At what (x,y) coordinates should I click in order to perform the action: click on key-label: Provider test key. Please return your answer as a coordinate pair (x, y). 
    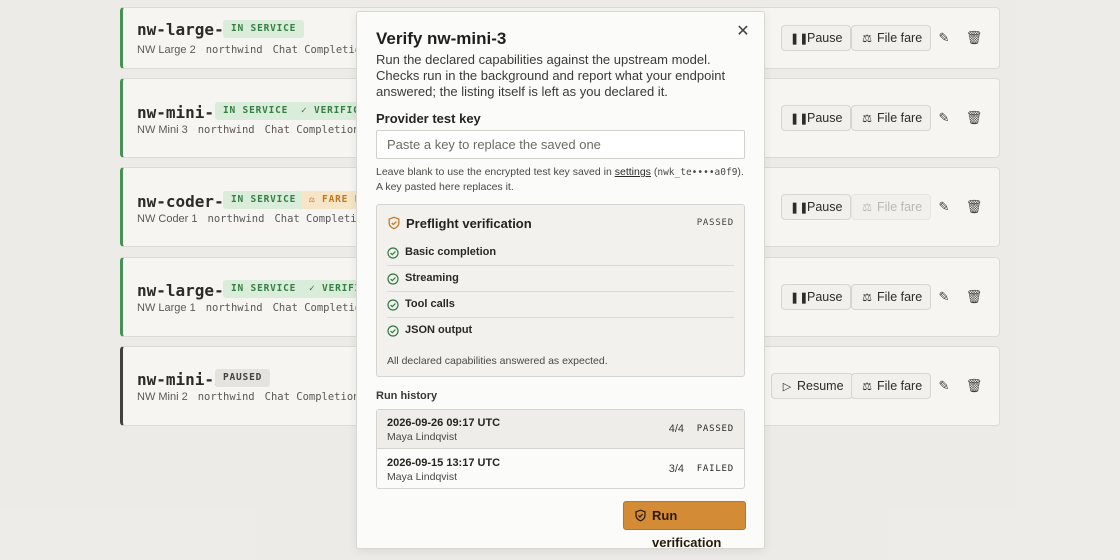
    Looking at the image, I should click on (428, 118).